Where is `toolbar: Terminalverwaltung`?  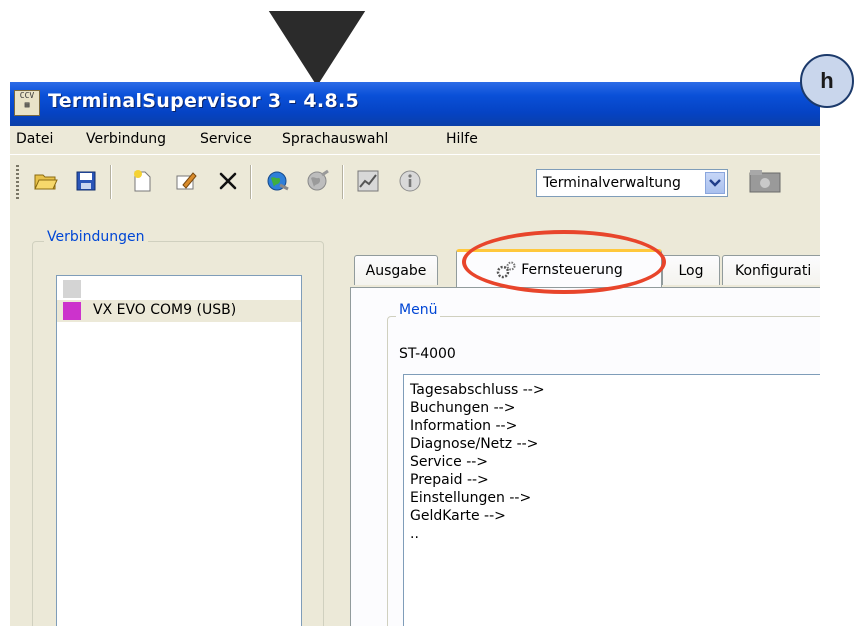 toolbar: Terminalverwaltung is located at coordinates (415, 185).